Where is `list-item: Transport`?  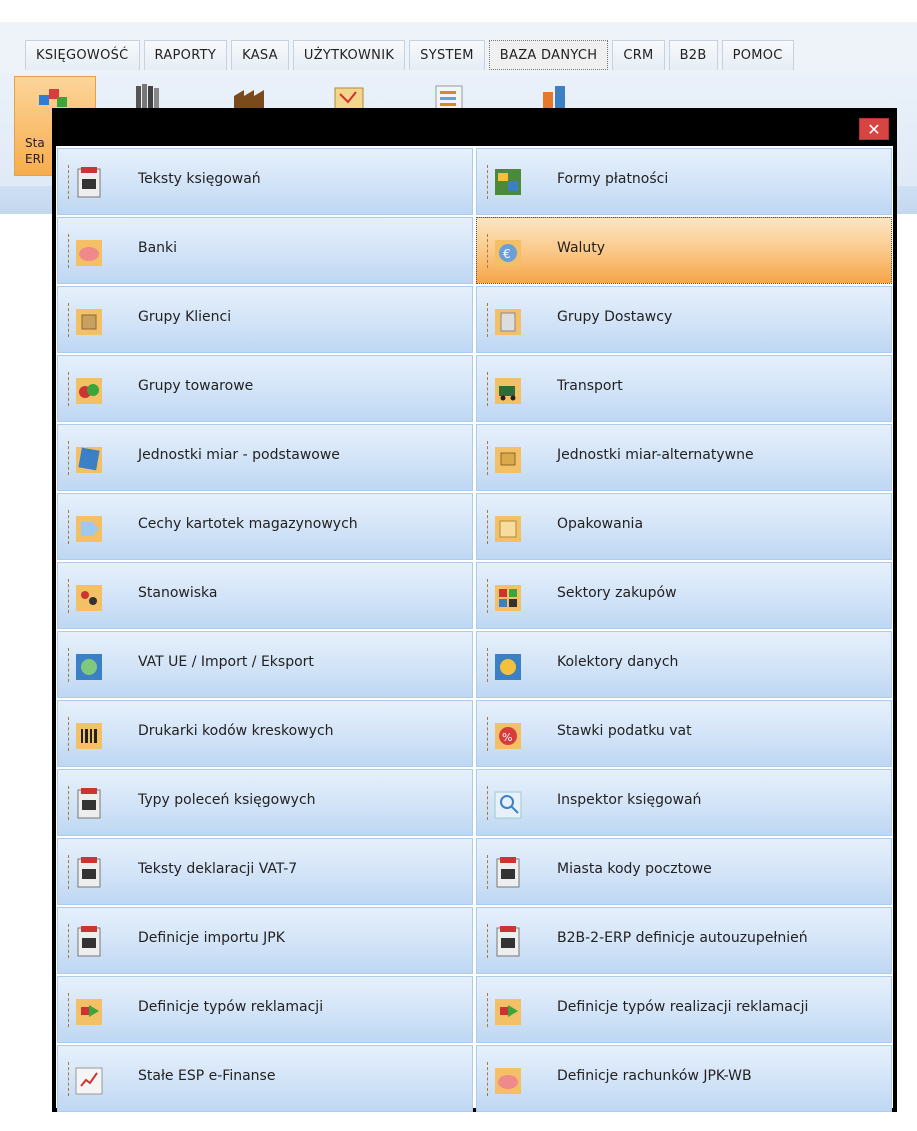
list-item: Transport is located at coordinates (684, 388).